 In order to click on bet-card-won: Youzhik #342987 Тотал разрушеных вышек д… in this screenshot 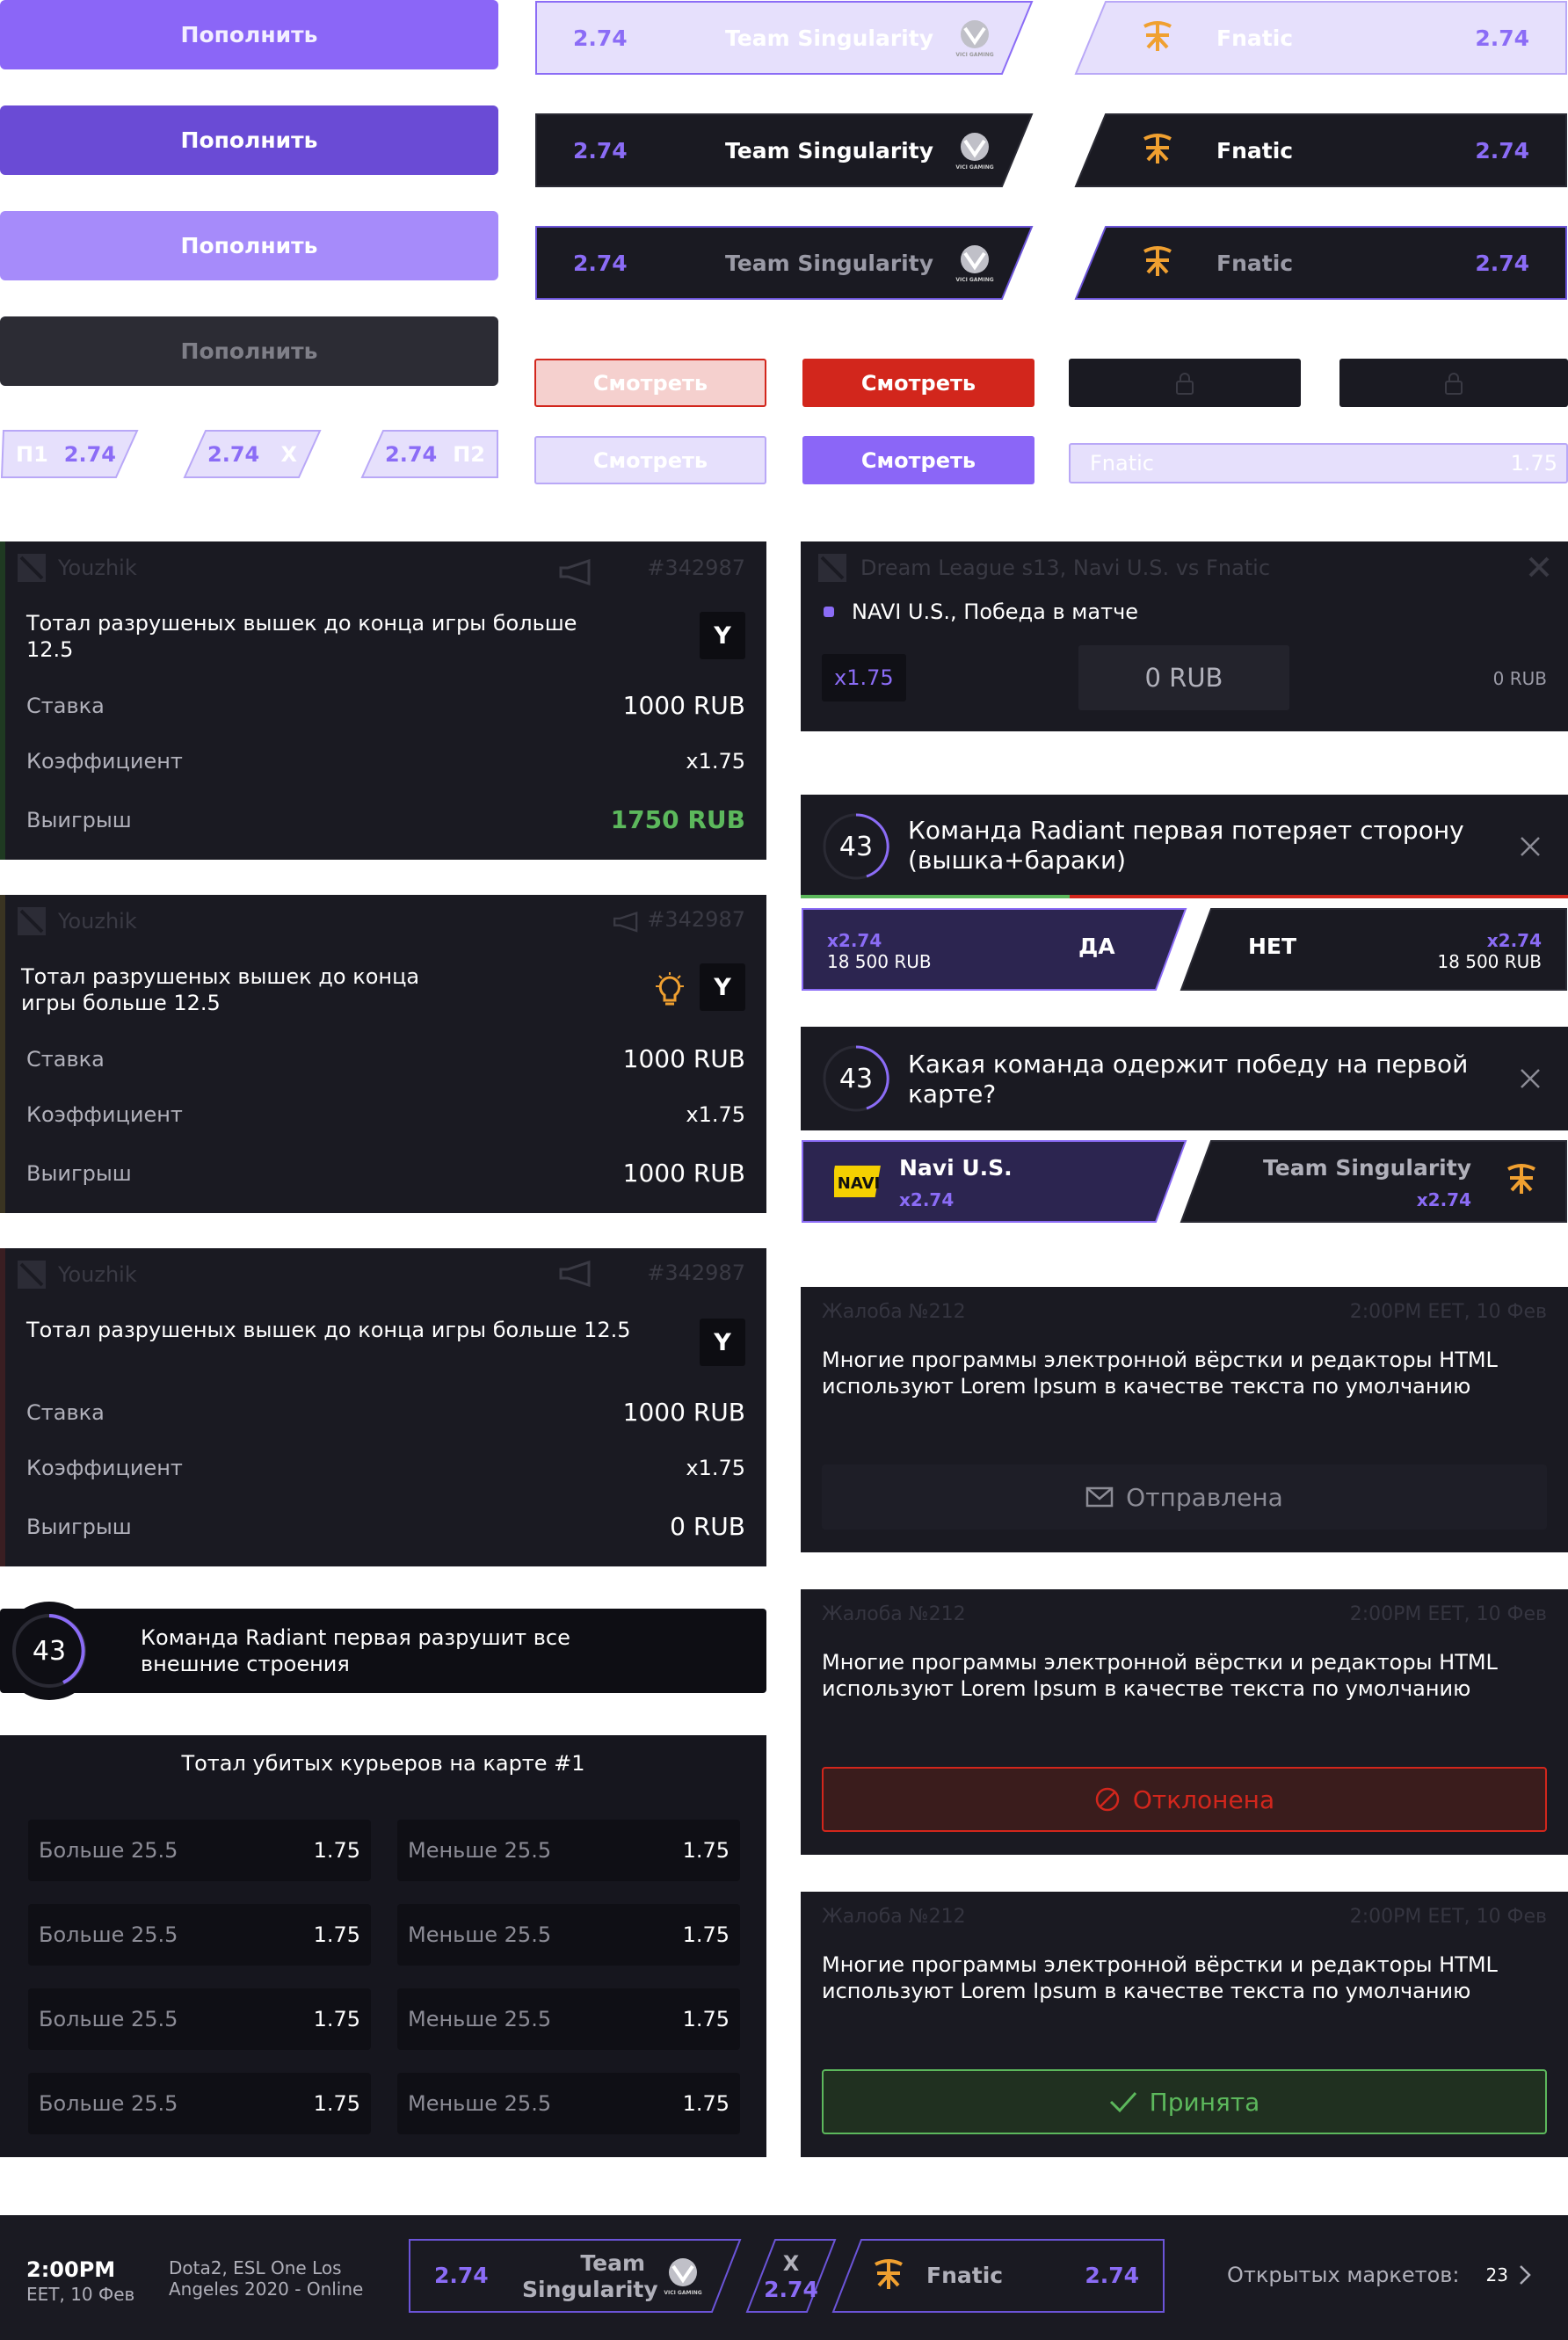, I will do `click(383, 700)`.